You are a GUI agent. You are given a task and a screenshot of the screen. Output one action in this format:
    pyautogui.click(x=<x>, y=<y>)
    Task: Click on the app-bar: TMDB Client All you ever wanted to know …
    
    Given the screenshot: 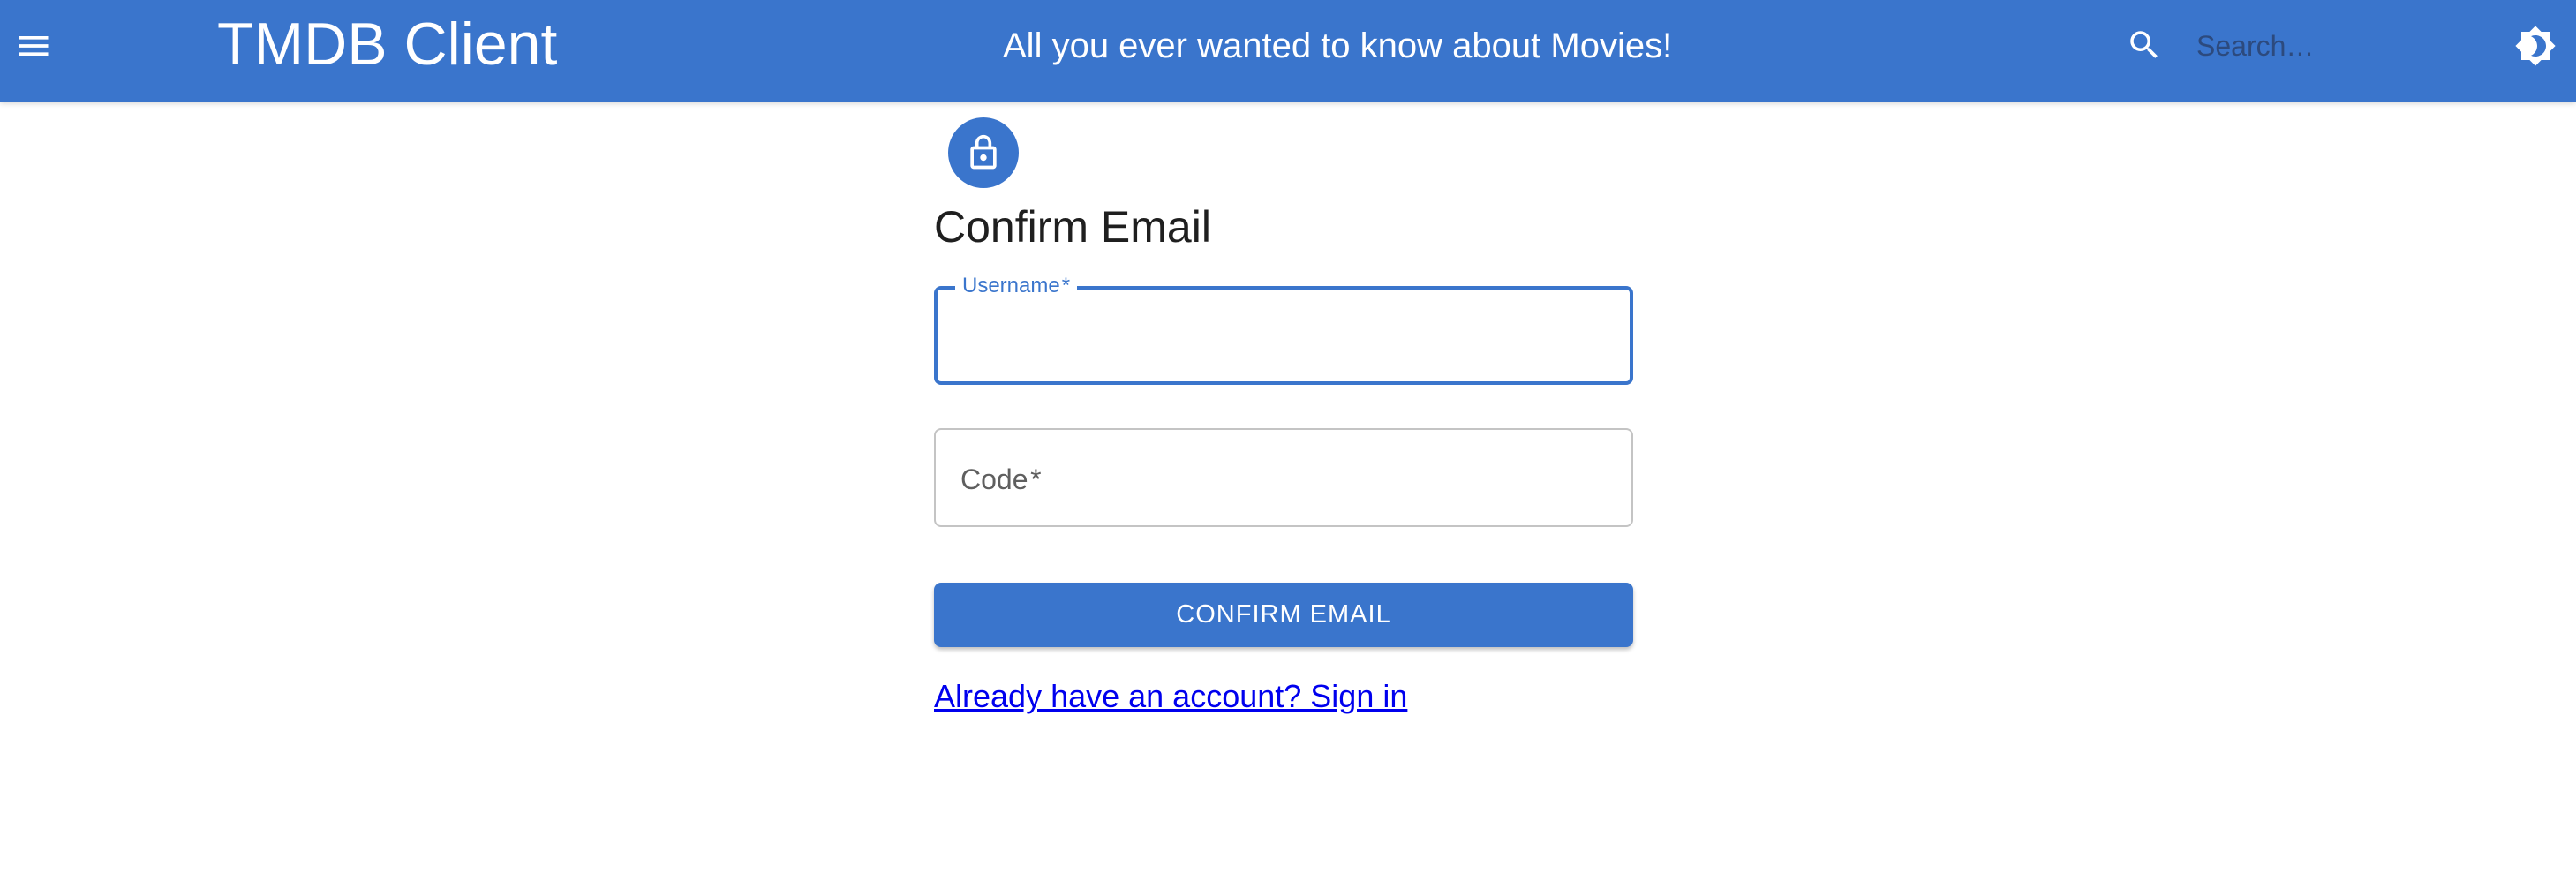 What is the action you would take?
    pyautogui.click(x=1288, y=51)
    